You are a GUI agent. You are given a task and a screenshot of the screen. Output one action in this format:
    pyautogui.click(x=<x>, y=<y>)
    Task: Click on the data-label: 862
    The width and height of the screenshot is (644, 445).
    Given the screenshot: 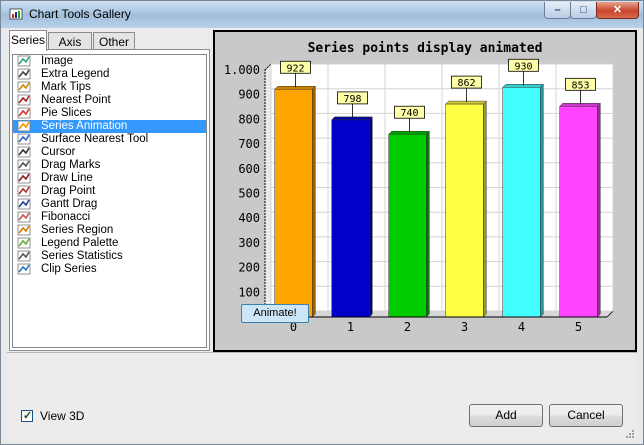 What is the action you would take?
    pyautogui.click(x=466, y=83)
    